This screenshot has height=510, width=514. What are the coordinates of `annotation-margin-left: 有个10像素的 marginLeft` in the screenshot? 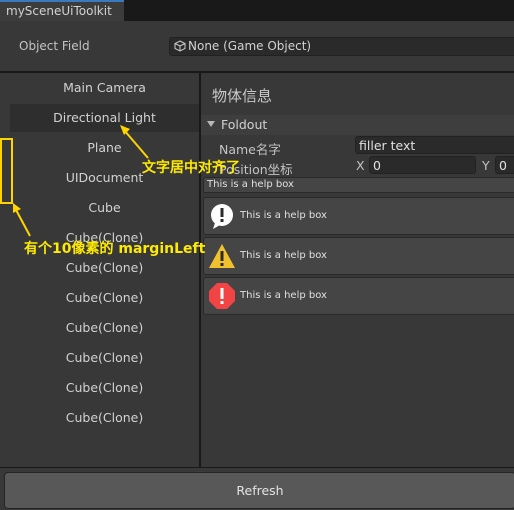 It's located at (115, 249).